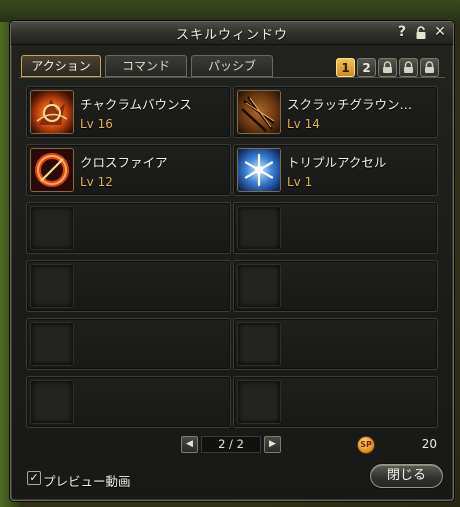  I want to click on skill-set-2-button: 2, so click(366, 67).